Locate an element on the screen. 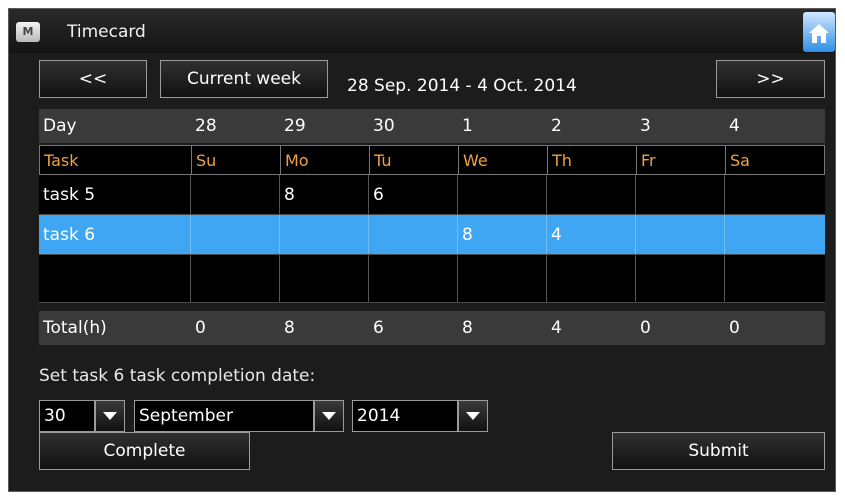  total-label: Total(h) is located at coordinates (75, 328).